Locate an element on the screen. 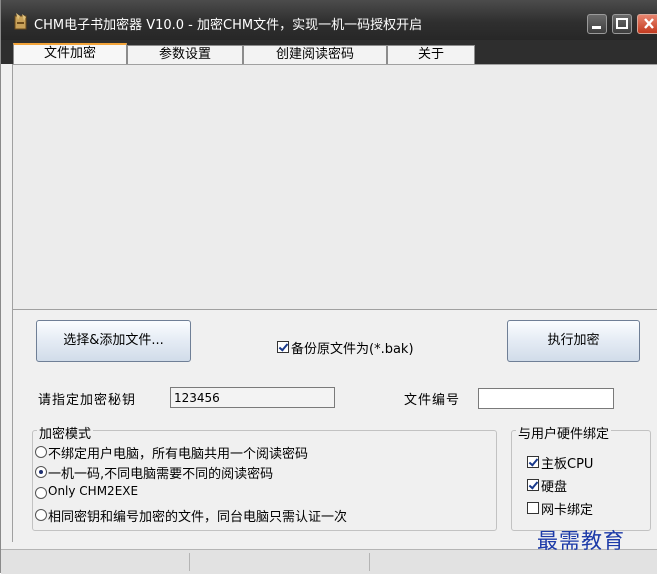  chm-app-icon is located at coordinates (20, 21).